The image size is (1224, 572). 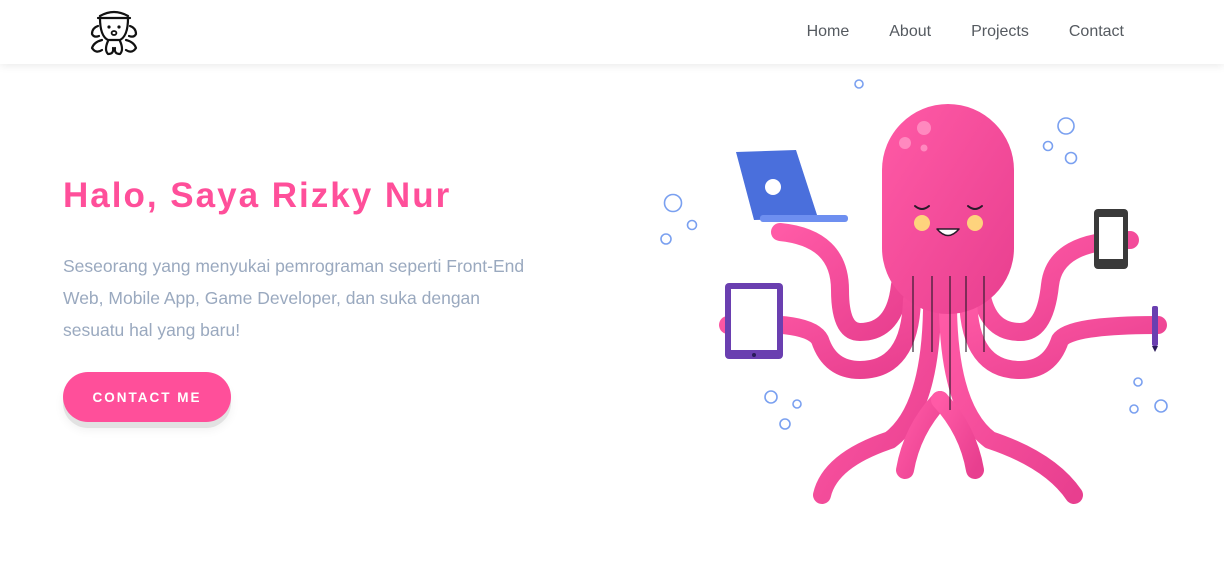 What do you see at coordinates (910, 32) in the screenshot?
I see `nav-link-about: About` at bounding box center [910, 32].